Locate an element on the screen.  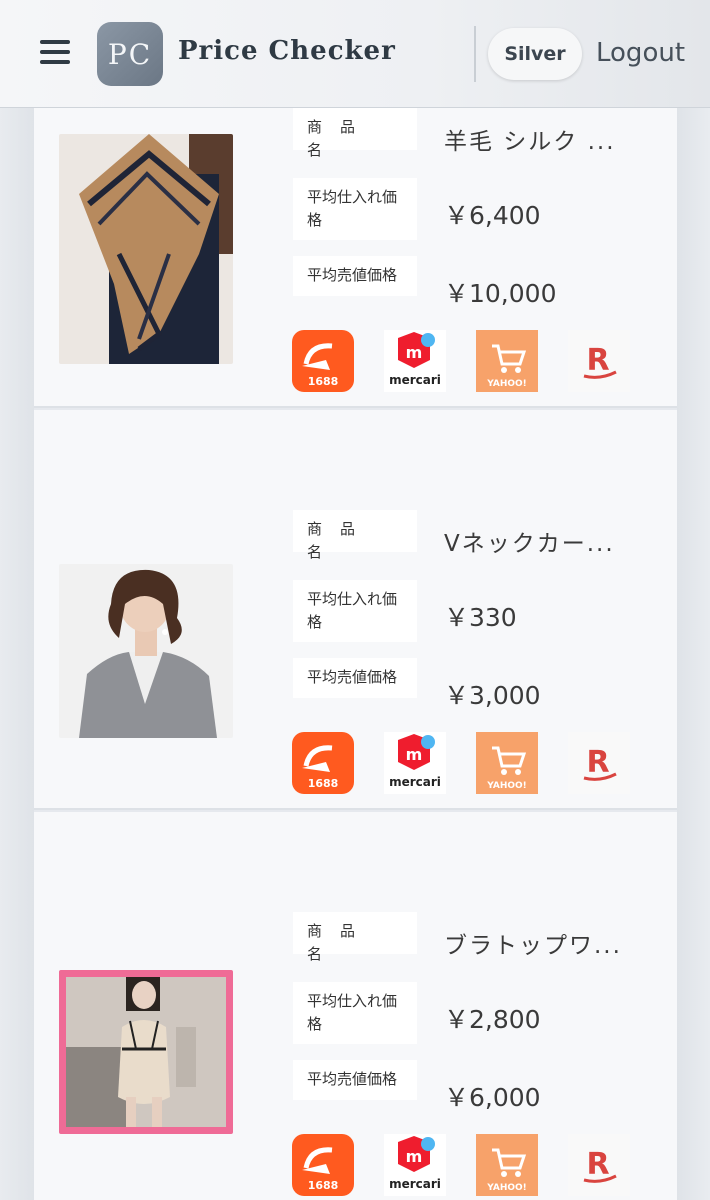
app-title: Price Checker is located at coordinates (287, 51).